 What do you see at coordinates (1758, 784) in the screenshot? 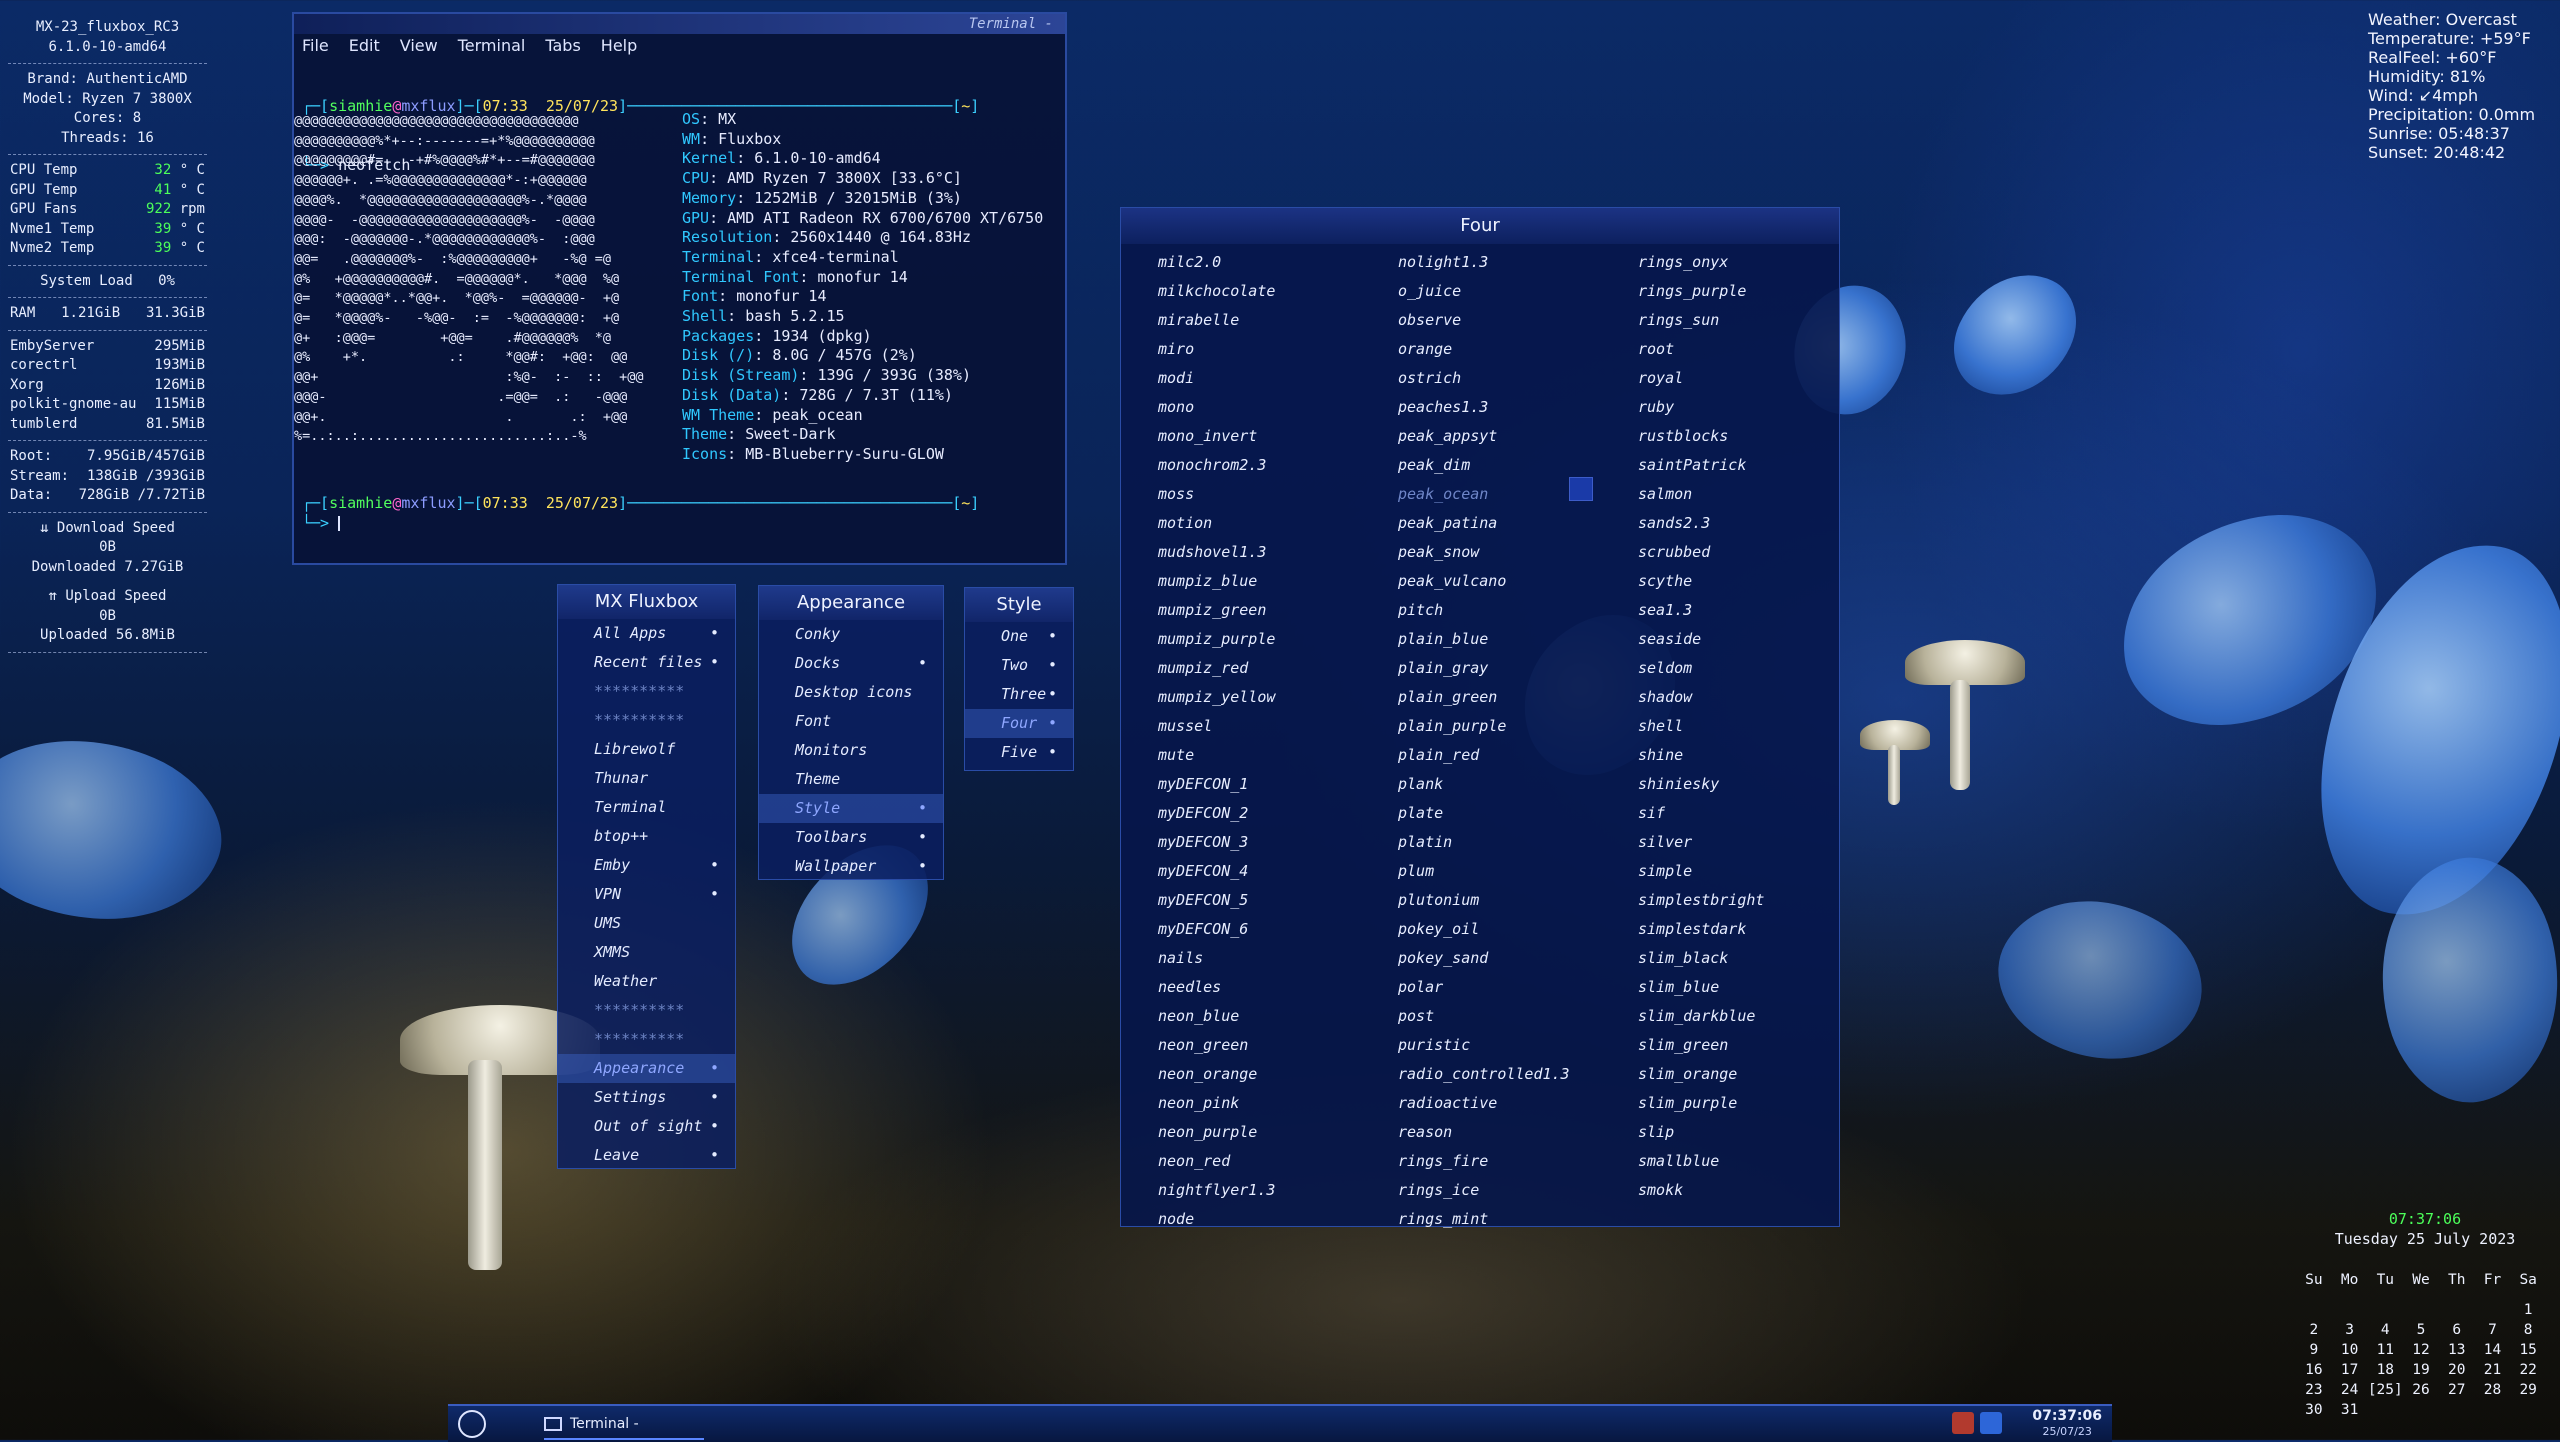
I see `style-option: shiniesky` at bounding box center [1758, 784].